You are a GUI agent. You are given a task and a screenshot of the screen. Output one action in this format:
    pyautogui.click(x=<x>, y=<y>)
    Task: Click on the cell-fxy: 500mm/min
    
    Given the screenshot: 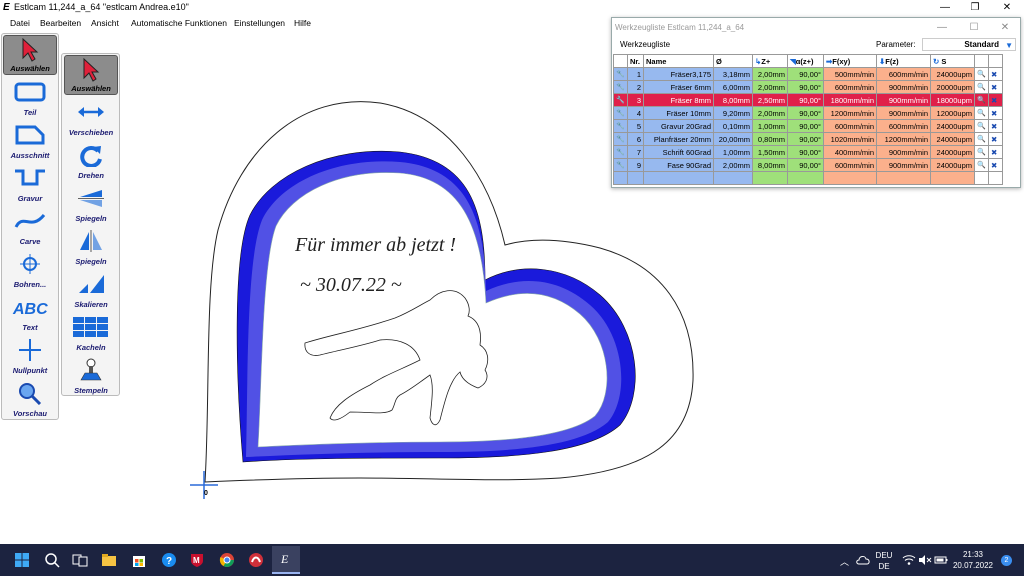 What is the action you would take?
    pyautogui.click(x=850, y=74)
    